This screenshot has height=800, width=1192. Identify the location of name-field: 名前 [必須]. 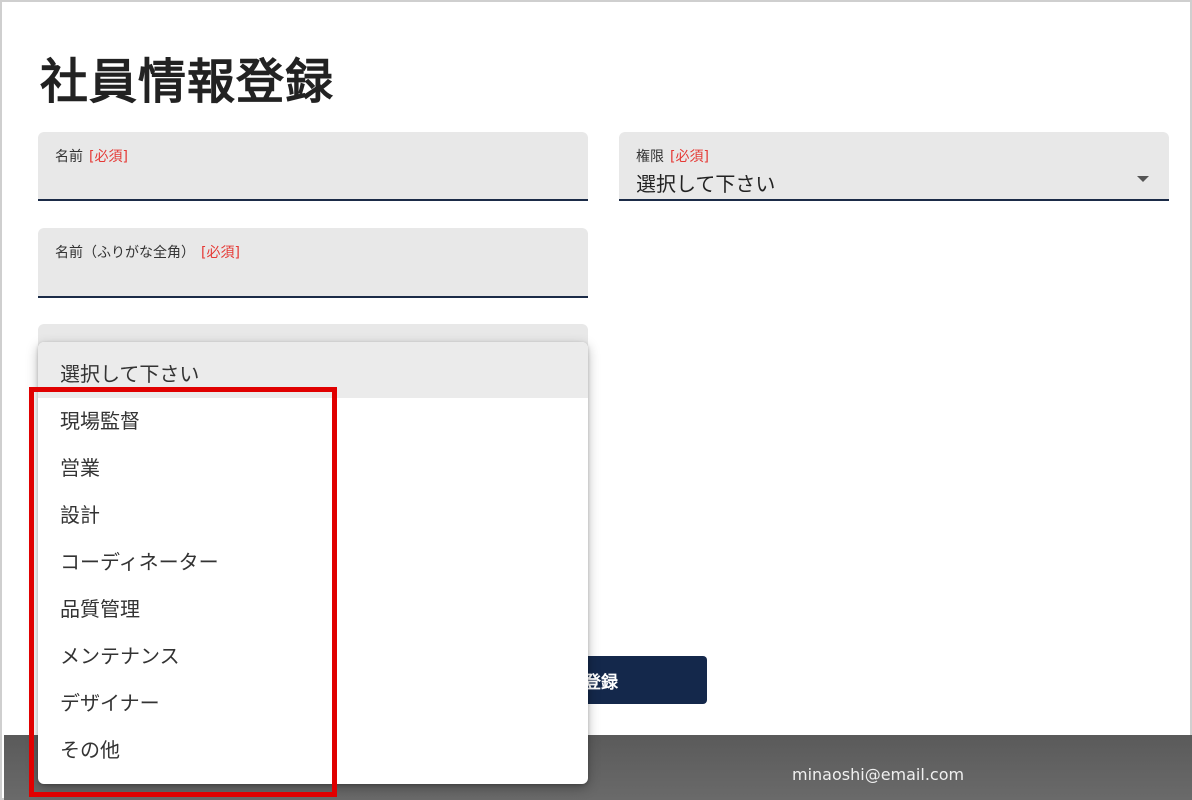
(313, 166).